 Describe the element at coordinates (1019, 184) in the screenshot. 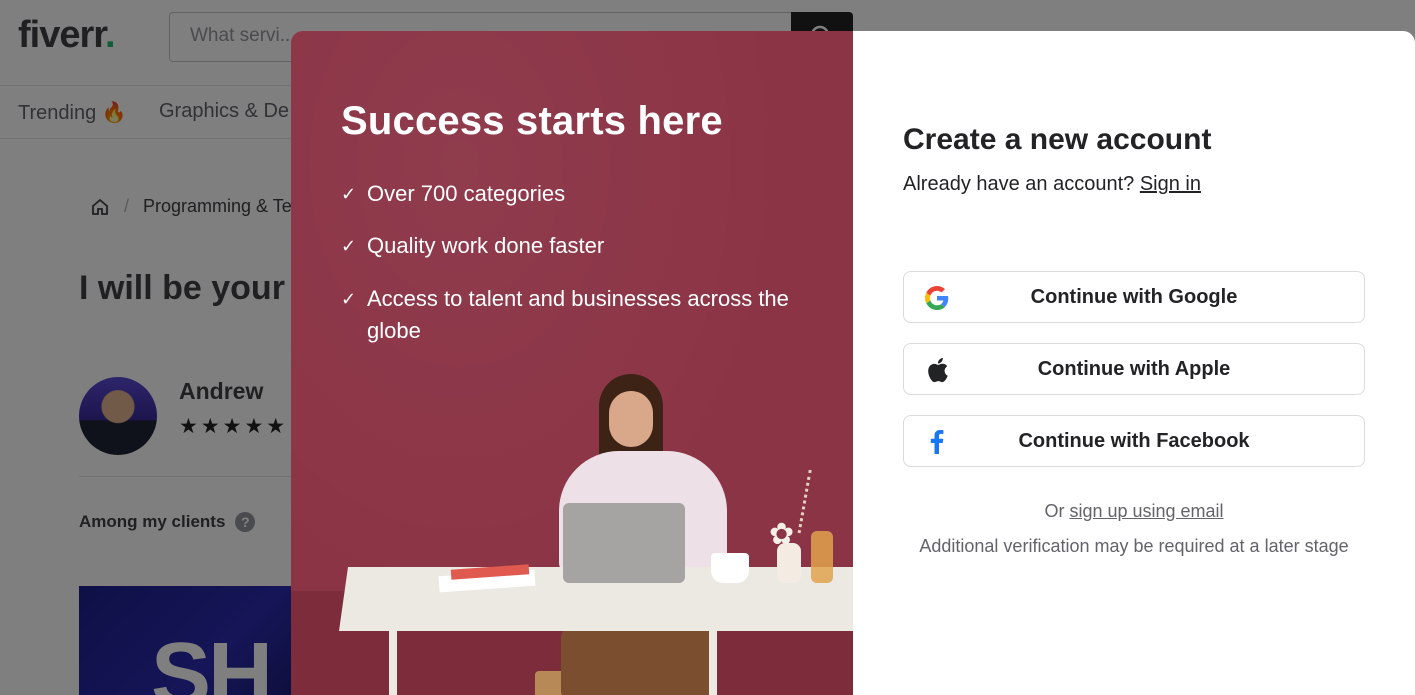

I see `signin-prompt-text: Already have an account?` at that location.